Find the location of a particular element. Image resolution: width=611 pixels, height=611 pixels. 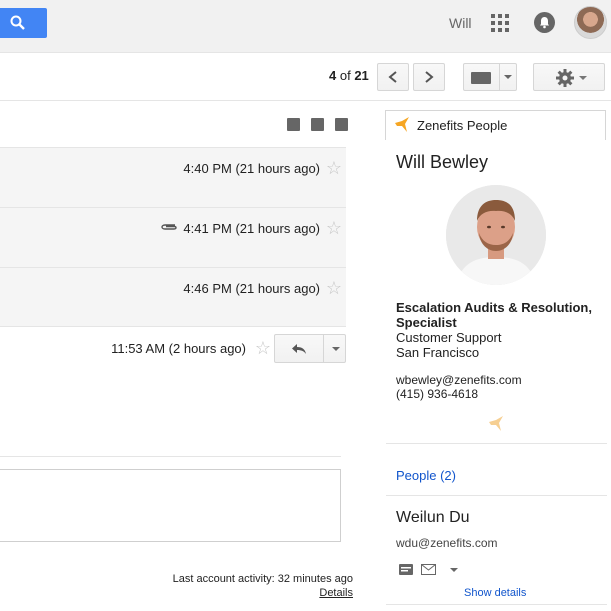

keyboard-icon is located at coordinates (481, 78).